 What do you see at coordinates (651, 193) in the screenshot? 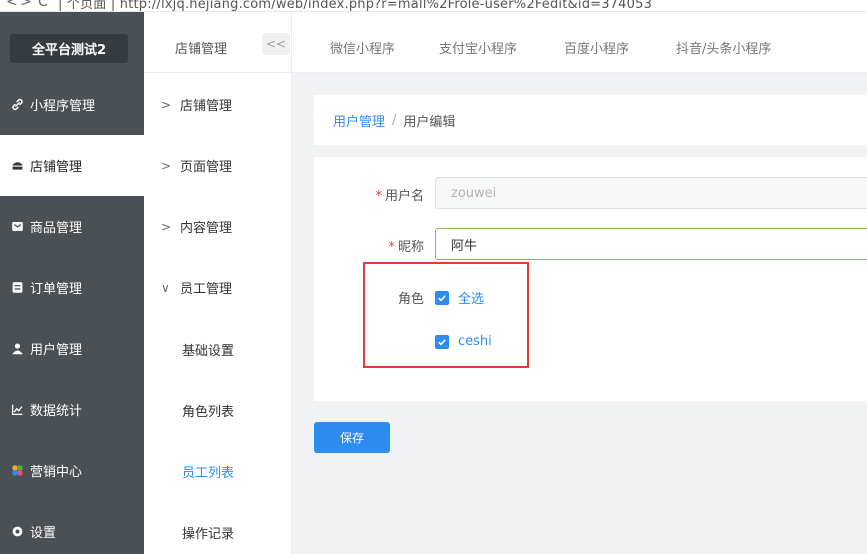
I see `username-field: zouwei` at bounding box center [651, 193].